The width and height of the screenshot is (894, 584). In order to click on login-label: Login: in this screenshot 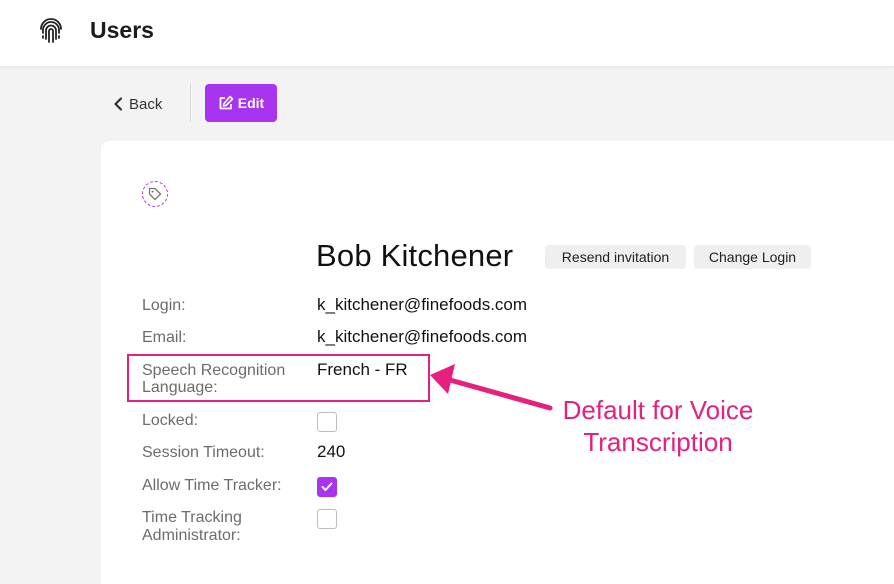, I will do `click(164, 305)`.